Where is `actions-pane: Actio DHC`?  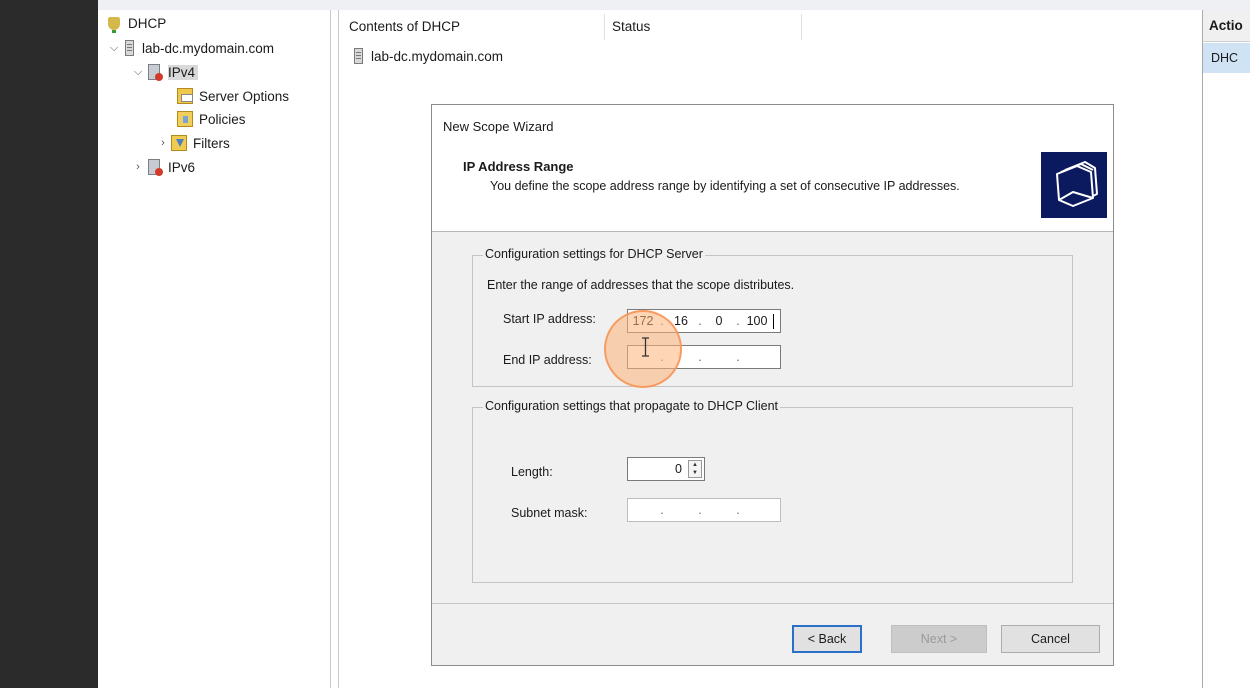
actions-pane: Actio DHC is located at coordinates (1226, 349).